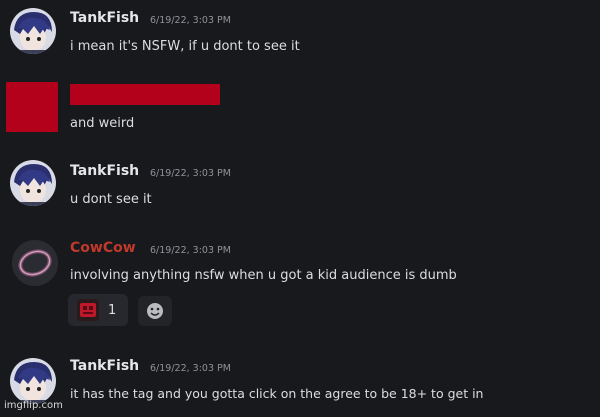 The height and width of the screenshot is (417, 600). Describe the element at coordinates (185, 46) in the screenshot. I see `message-text: i mean it's NSFW, if u dont to see it` at that location.